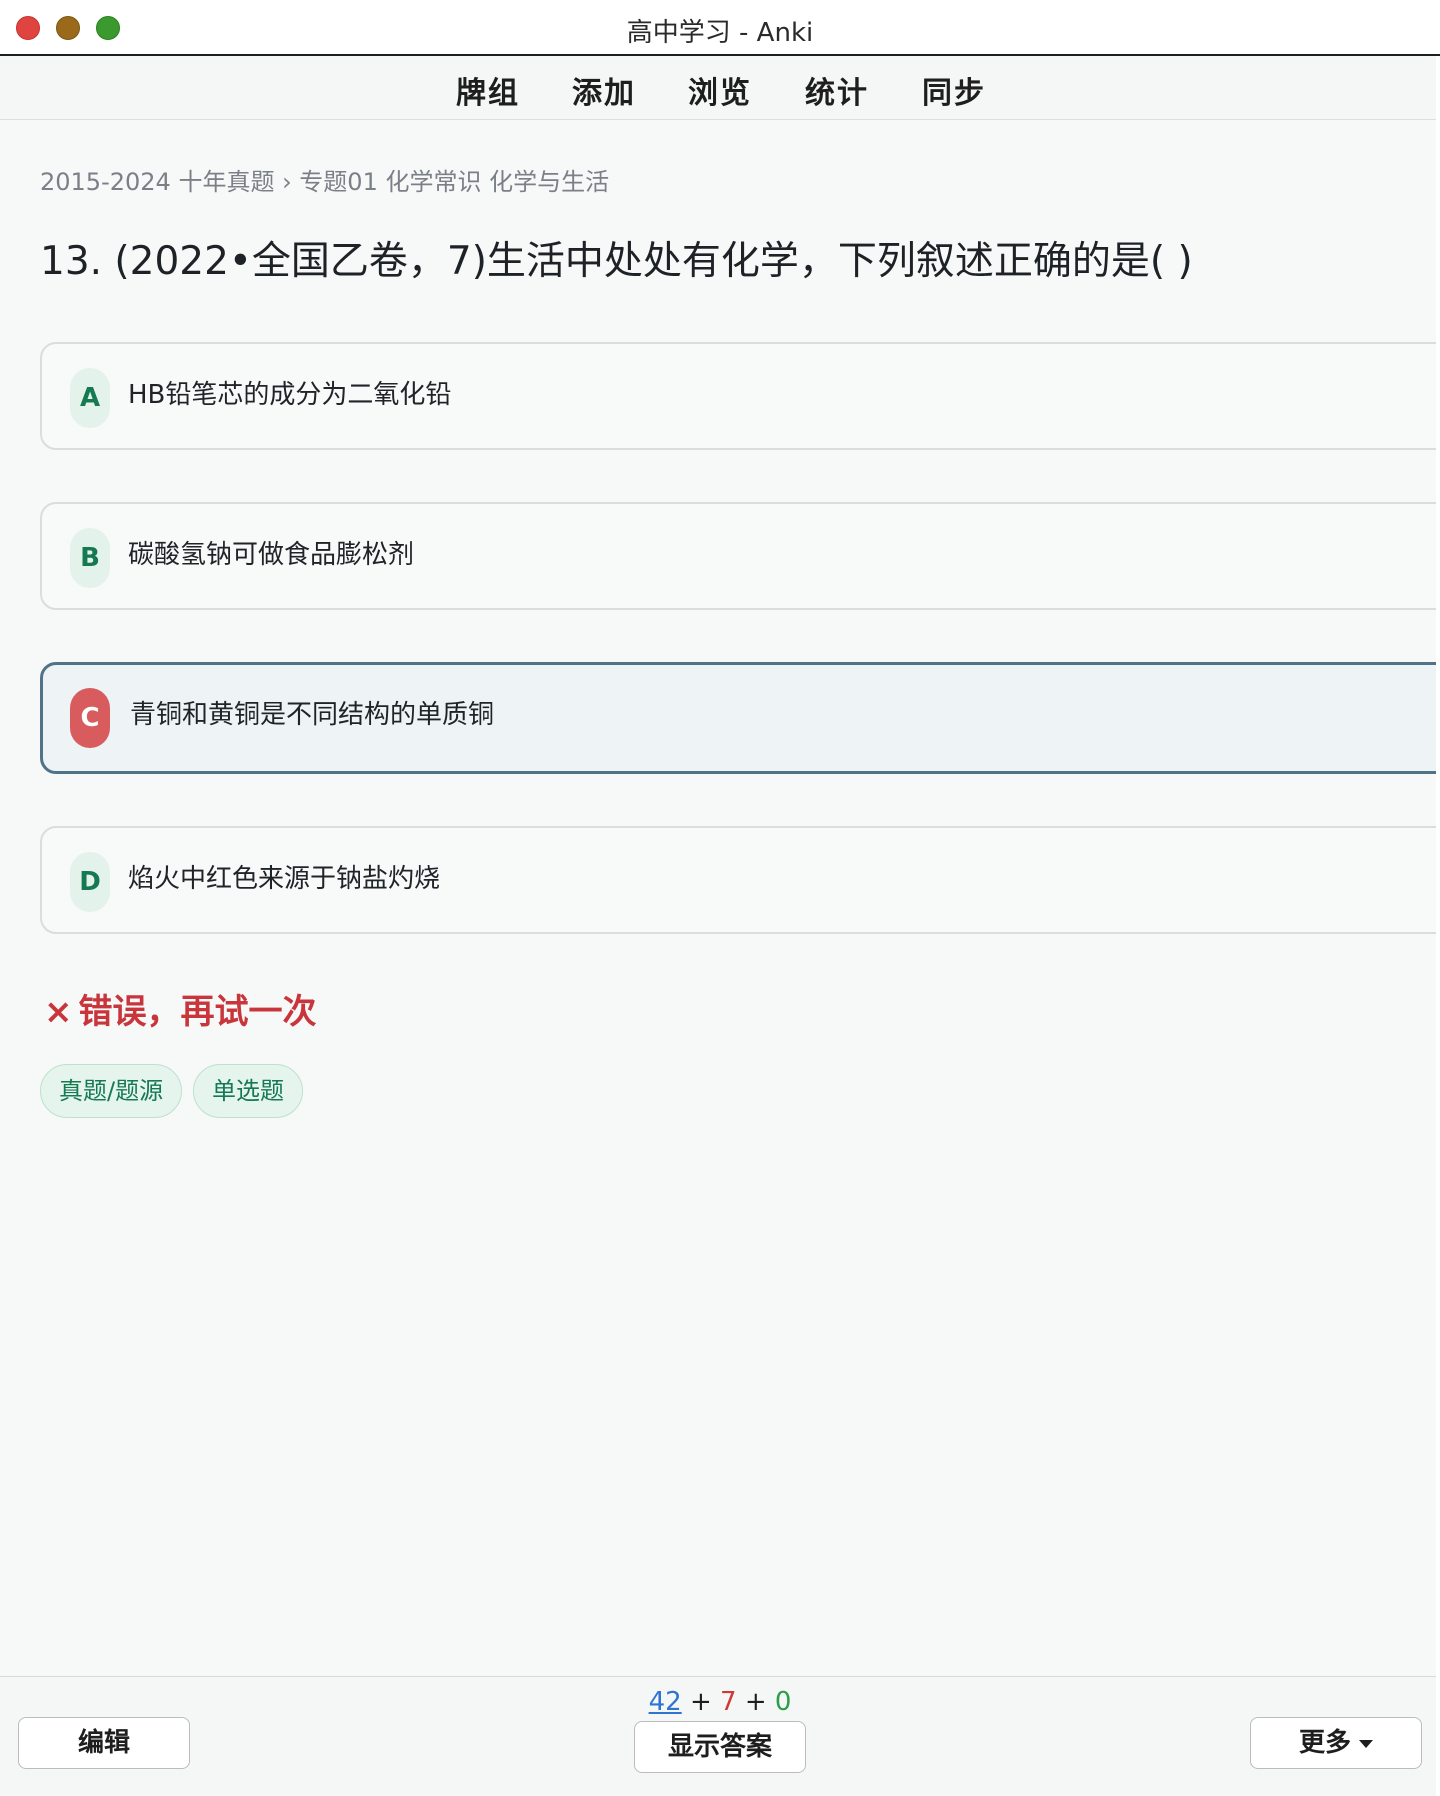  I want to click on toolbar-decks: 牌组, so click(488, 90).